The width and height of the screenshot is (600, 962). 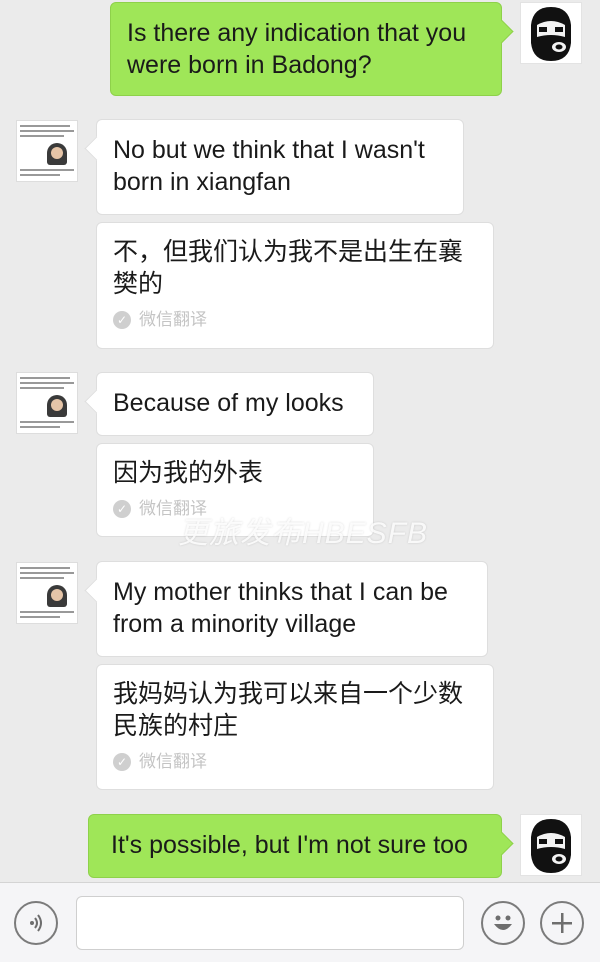 I want to click on more-button, so click(x=562, y=923).